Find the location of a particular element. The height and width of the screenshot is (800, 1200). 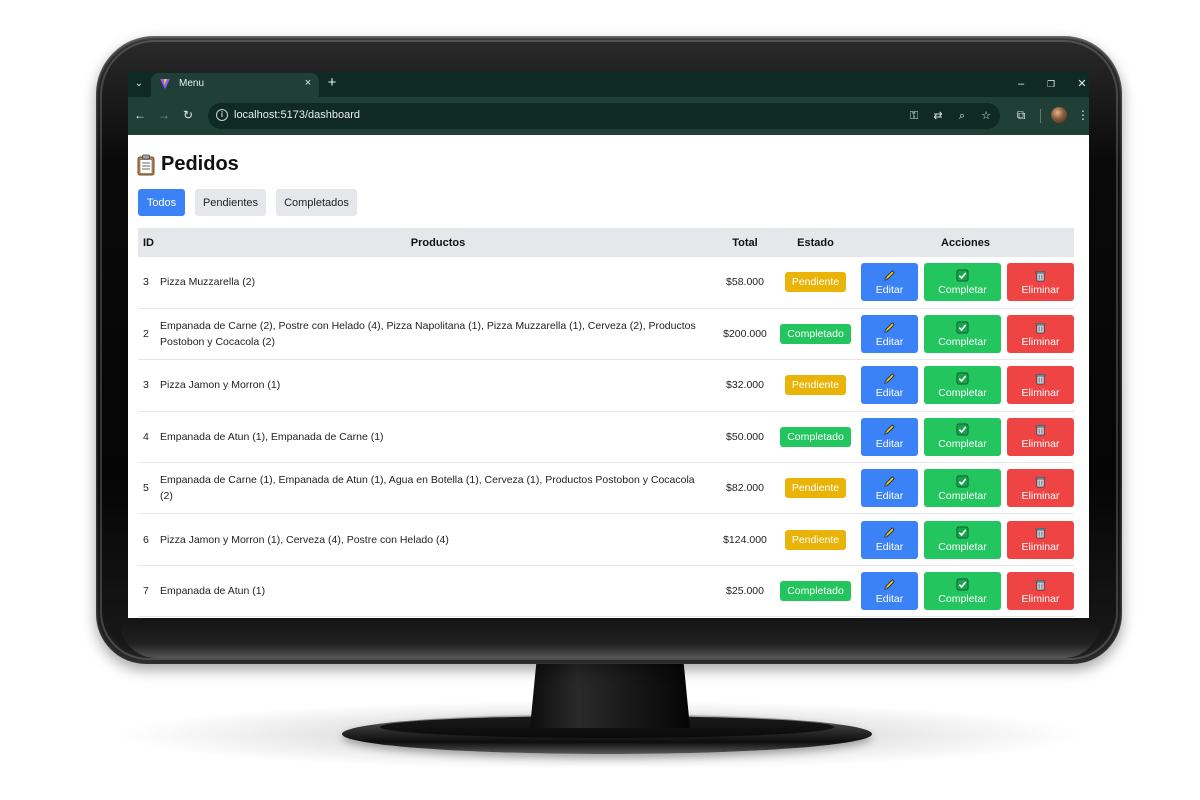

order-id: 4 is located at coordinates (146, 436).